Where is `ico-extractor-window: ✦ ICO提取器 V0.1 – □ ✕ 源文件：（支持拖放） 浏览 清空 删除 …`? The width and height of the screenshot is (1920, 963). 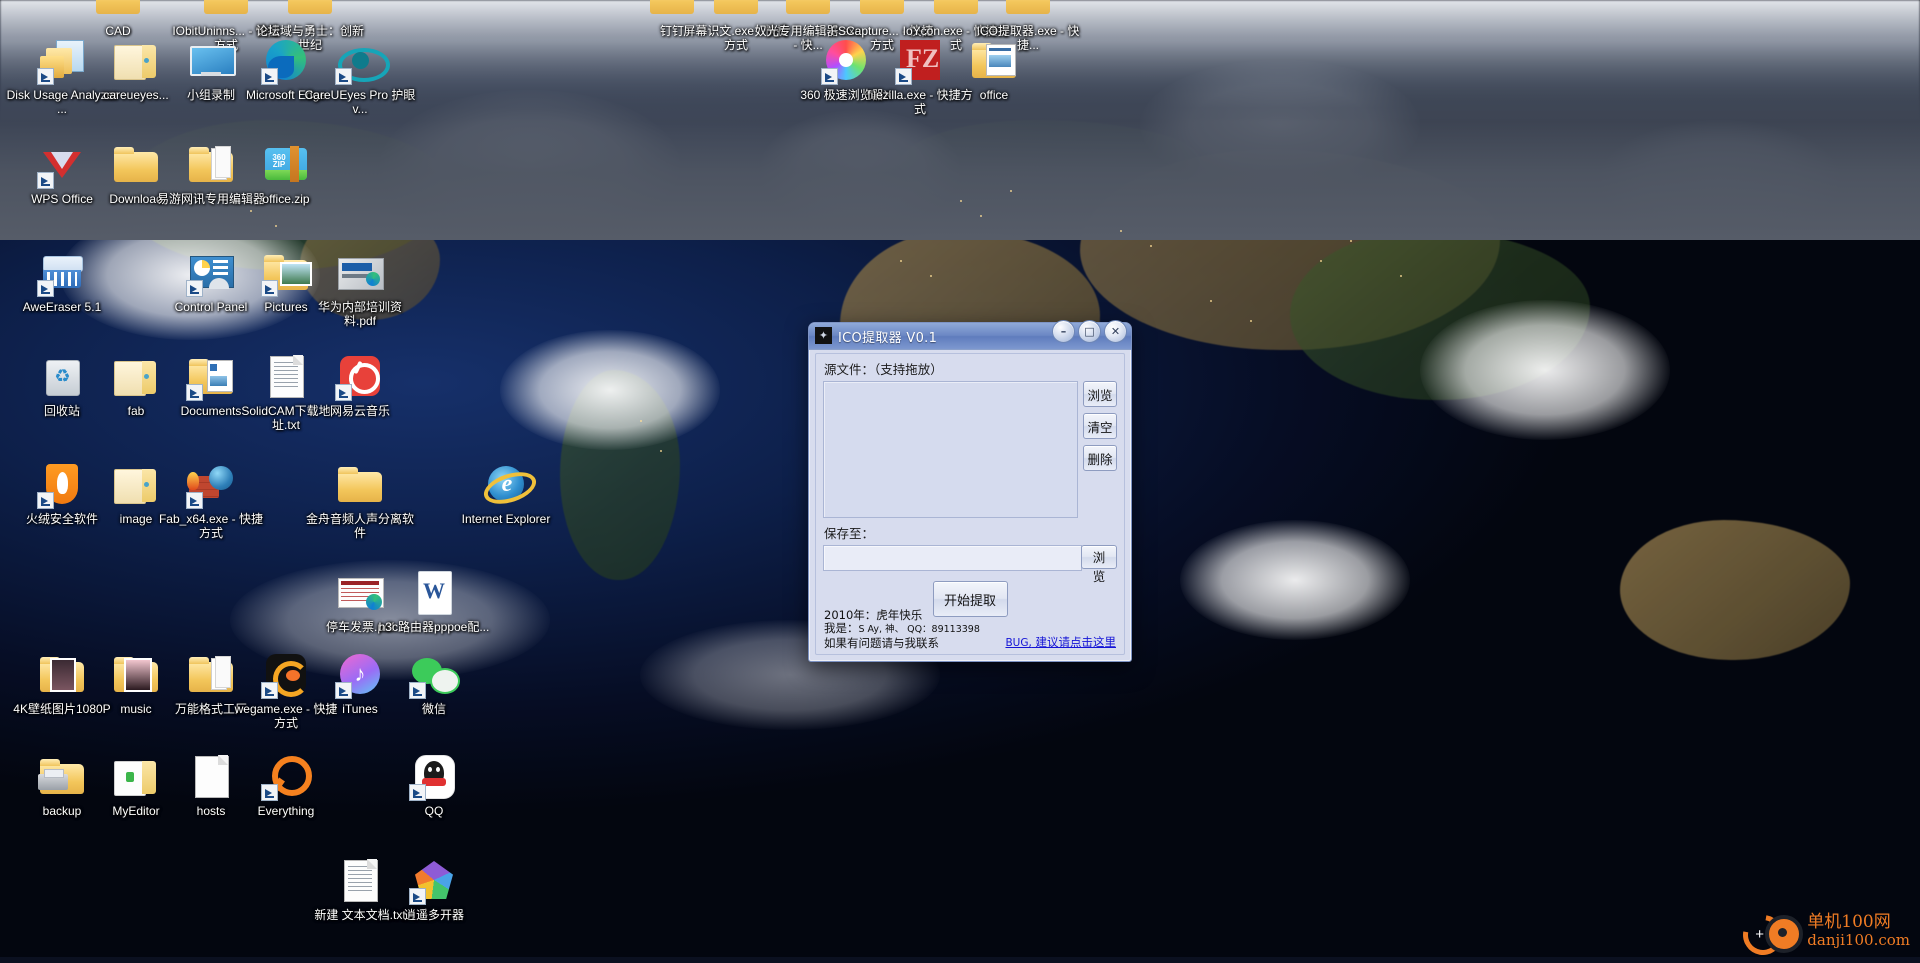
ico-extractor-window: ✦ ICO提取器 V0.1 – □ ✕ 源文件：（支持拖放） 浏览 清空 删除 … is located at coordinates (970, 491).